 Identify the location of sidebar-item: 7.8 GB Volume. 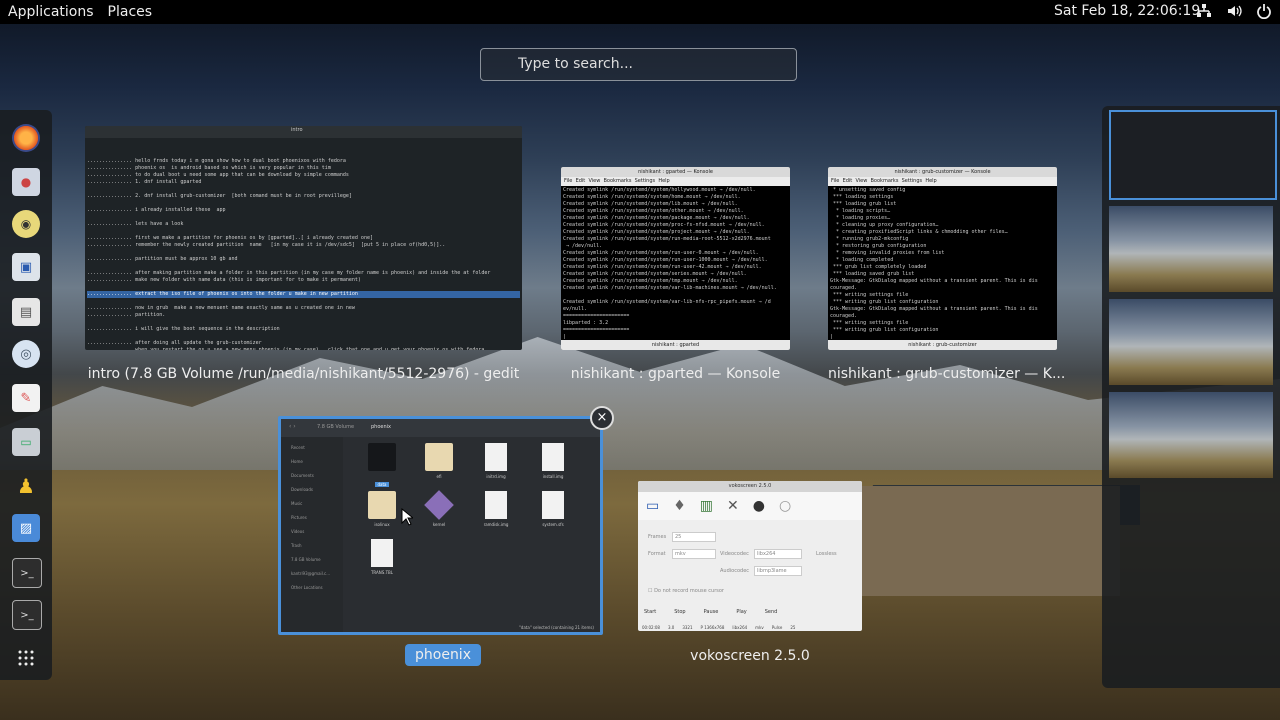
(312, 560).